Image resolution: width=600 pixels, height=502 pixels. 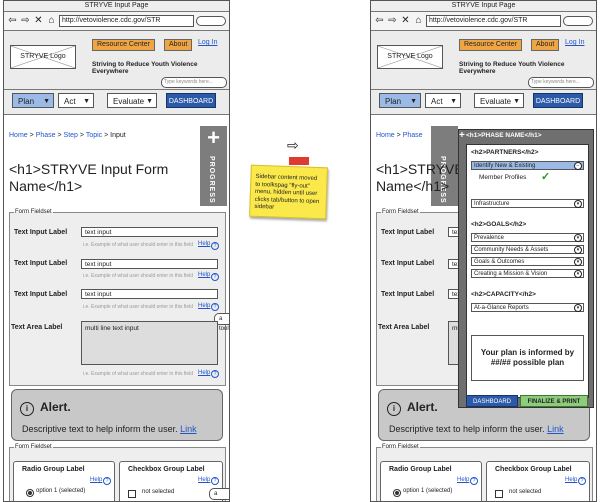 I want to click on textarea-help-link: Help, so click(x=204, y=373).